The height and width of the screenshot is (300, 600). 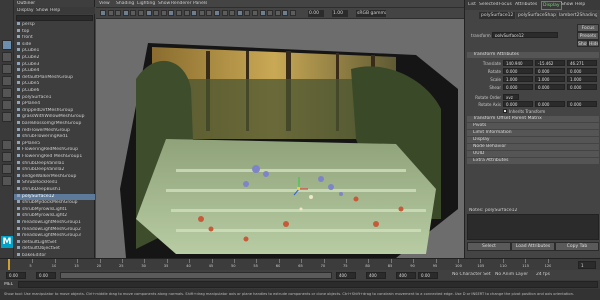 I want to click on lasso-tool-icon, so click(x=7, y=57).